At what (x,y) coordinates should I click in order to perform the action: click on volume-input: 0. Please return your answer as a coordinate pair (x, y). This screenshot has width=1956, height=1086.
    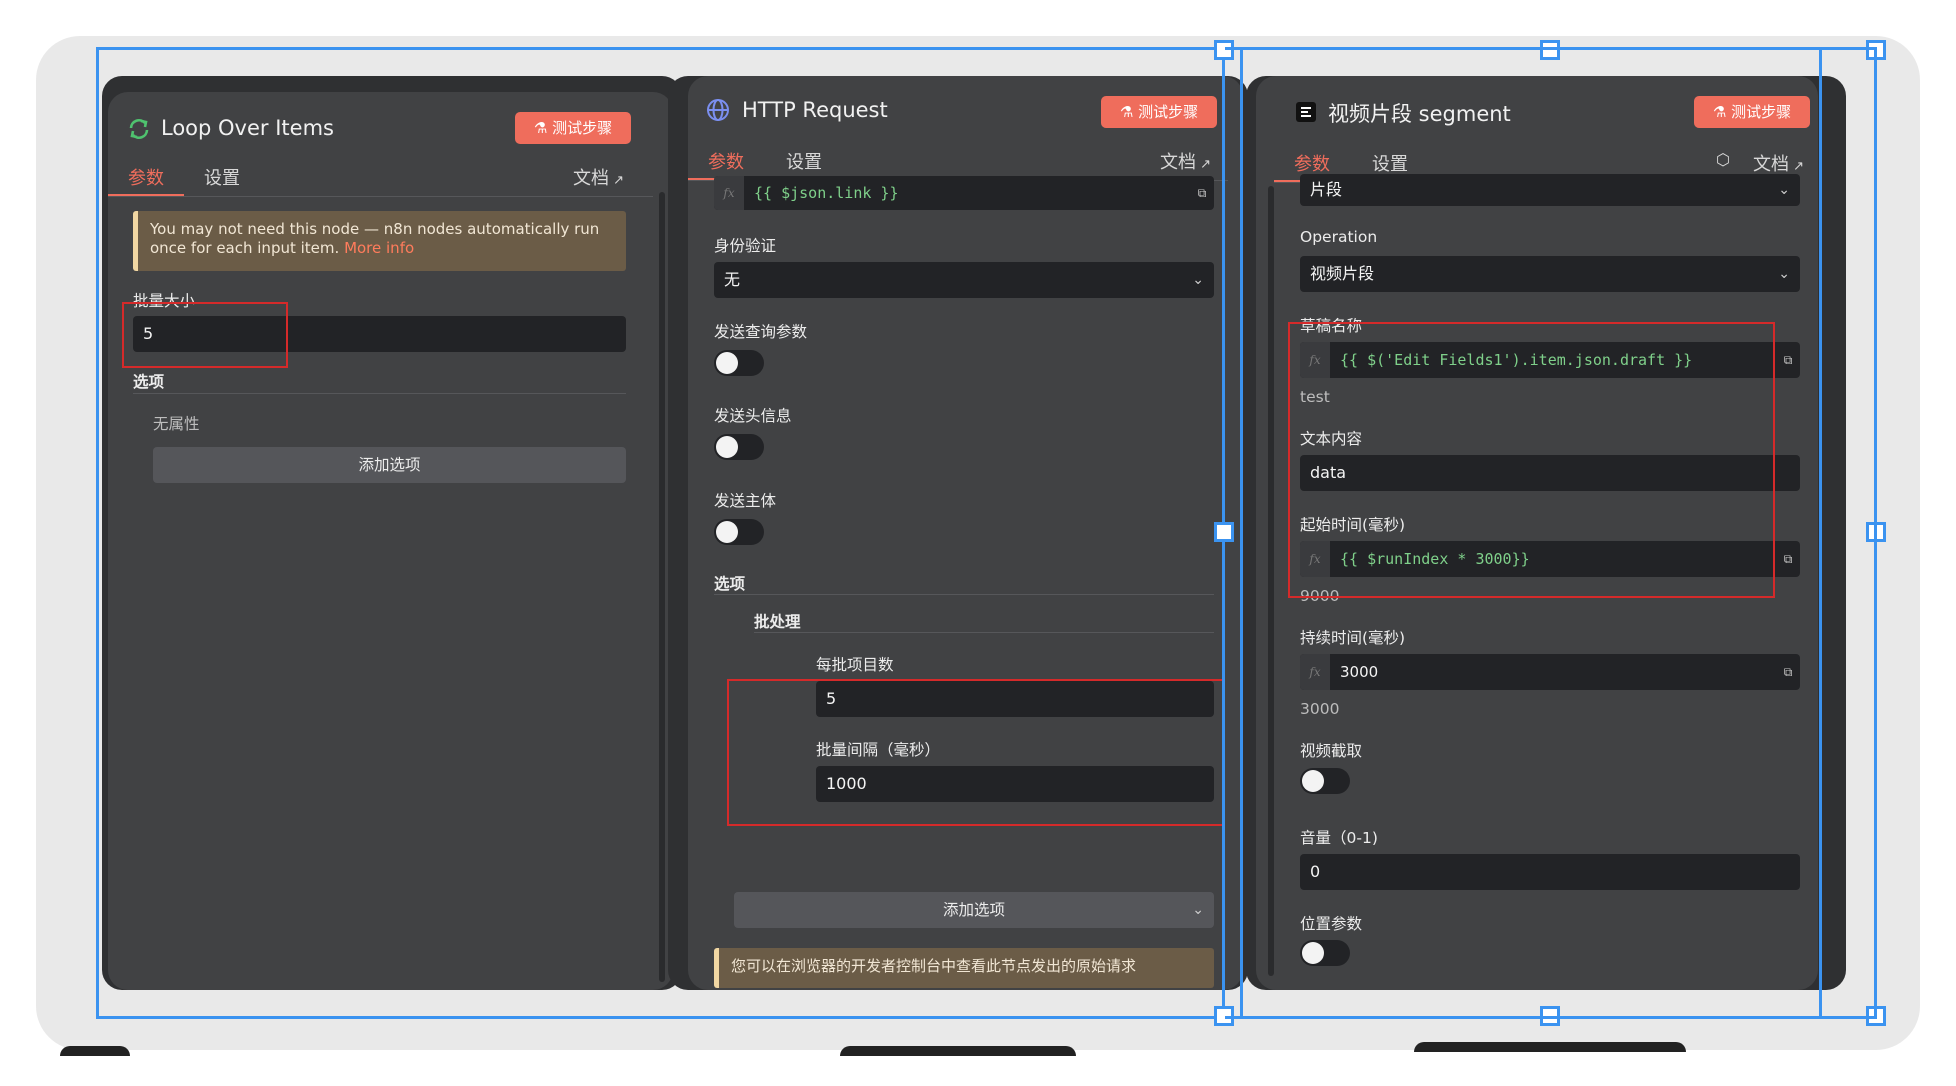
    Looking at the image, I should click on (1550, 872).